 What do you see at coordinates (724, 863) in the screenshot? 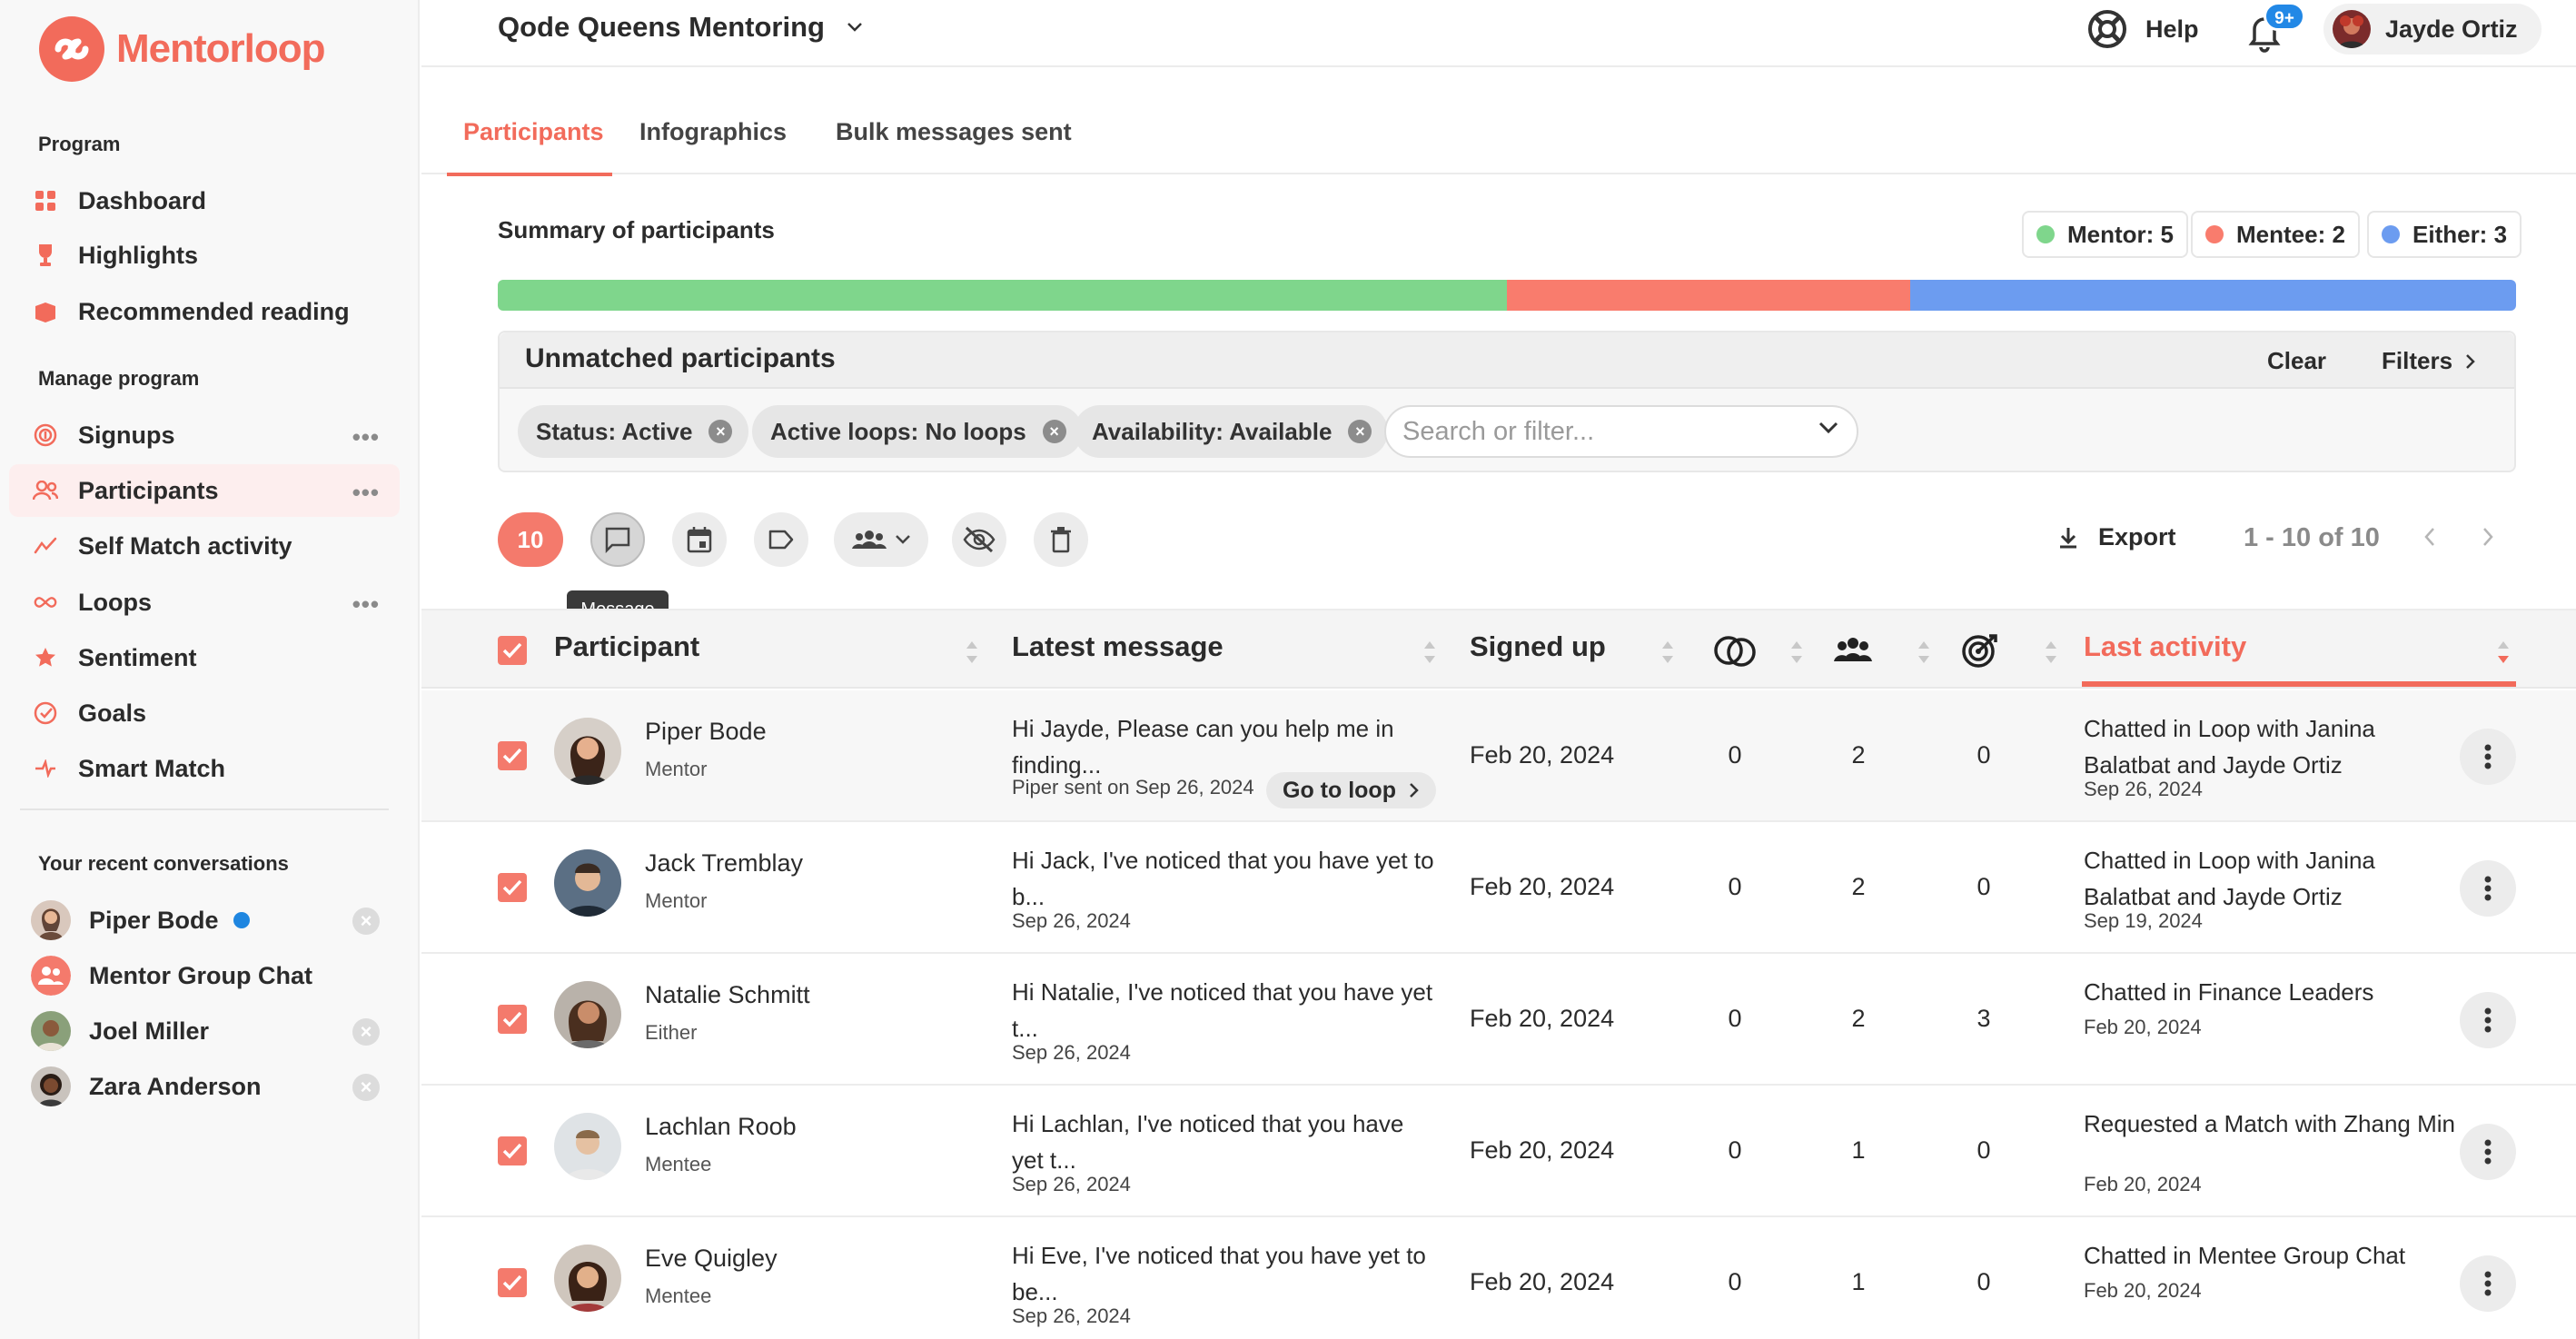
I see `participant-name: Jack Tremblay` at bounding box center [724, 863].